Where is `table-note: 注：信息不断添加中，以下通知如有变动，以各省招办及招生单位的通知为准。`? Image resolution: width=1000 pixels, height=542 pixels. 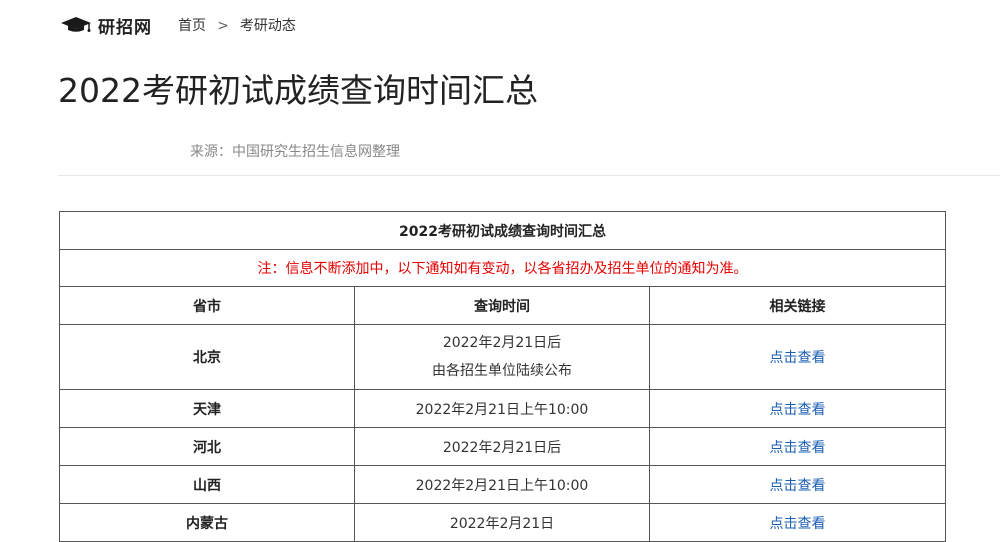 table-note: 注：信息不断添加中，以下通知如有变动，以各省招办及招生单位的通知为准。 is located at coordinates (502, 268).